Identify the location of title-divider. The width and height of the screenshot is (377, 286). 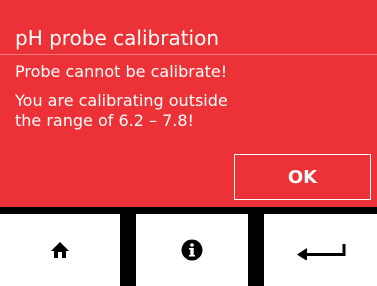
(188, 54).